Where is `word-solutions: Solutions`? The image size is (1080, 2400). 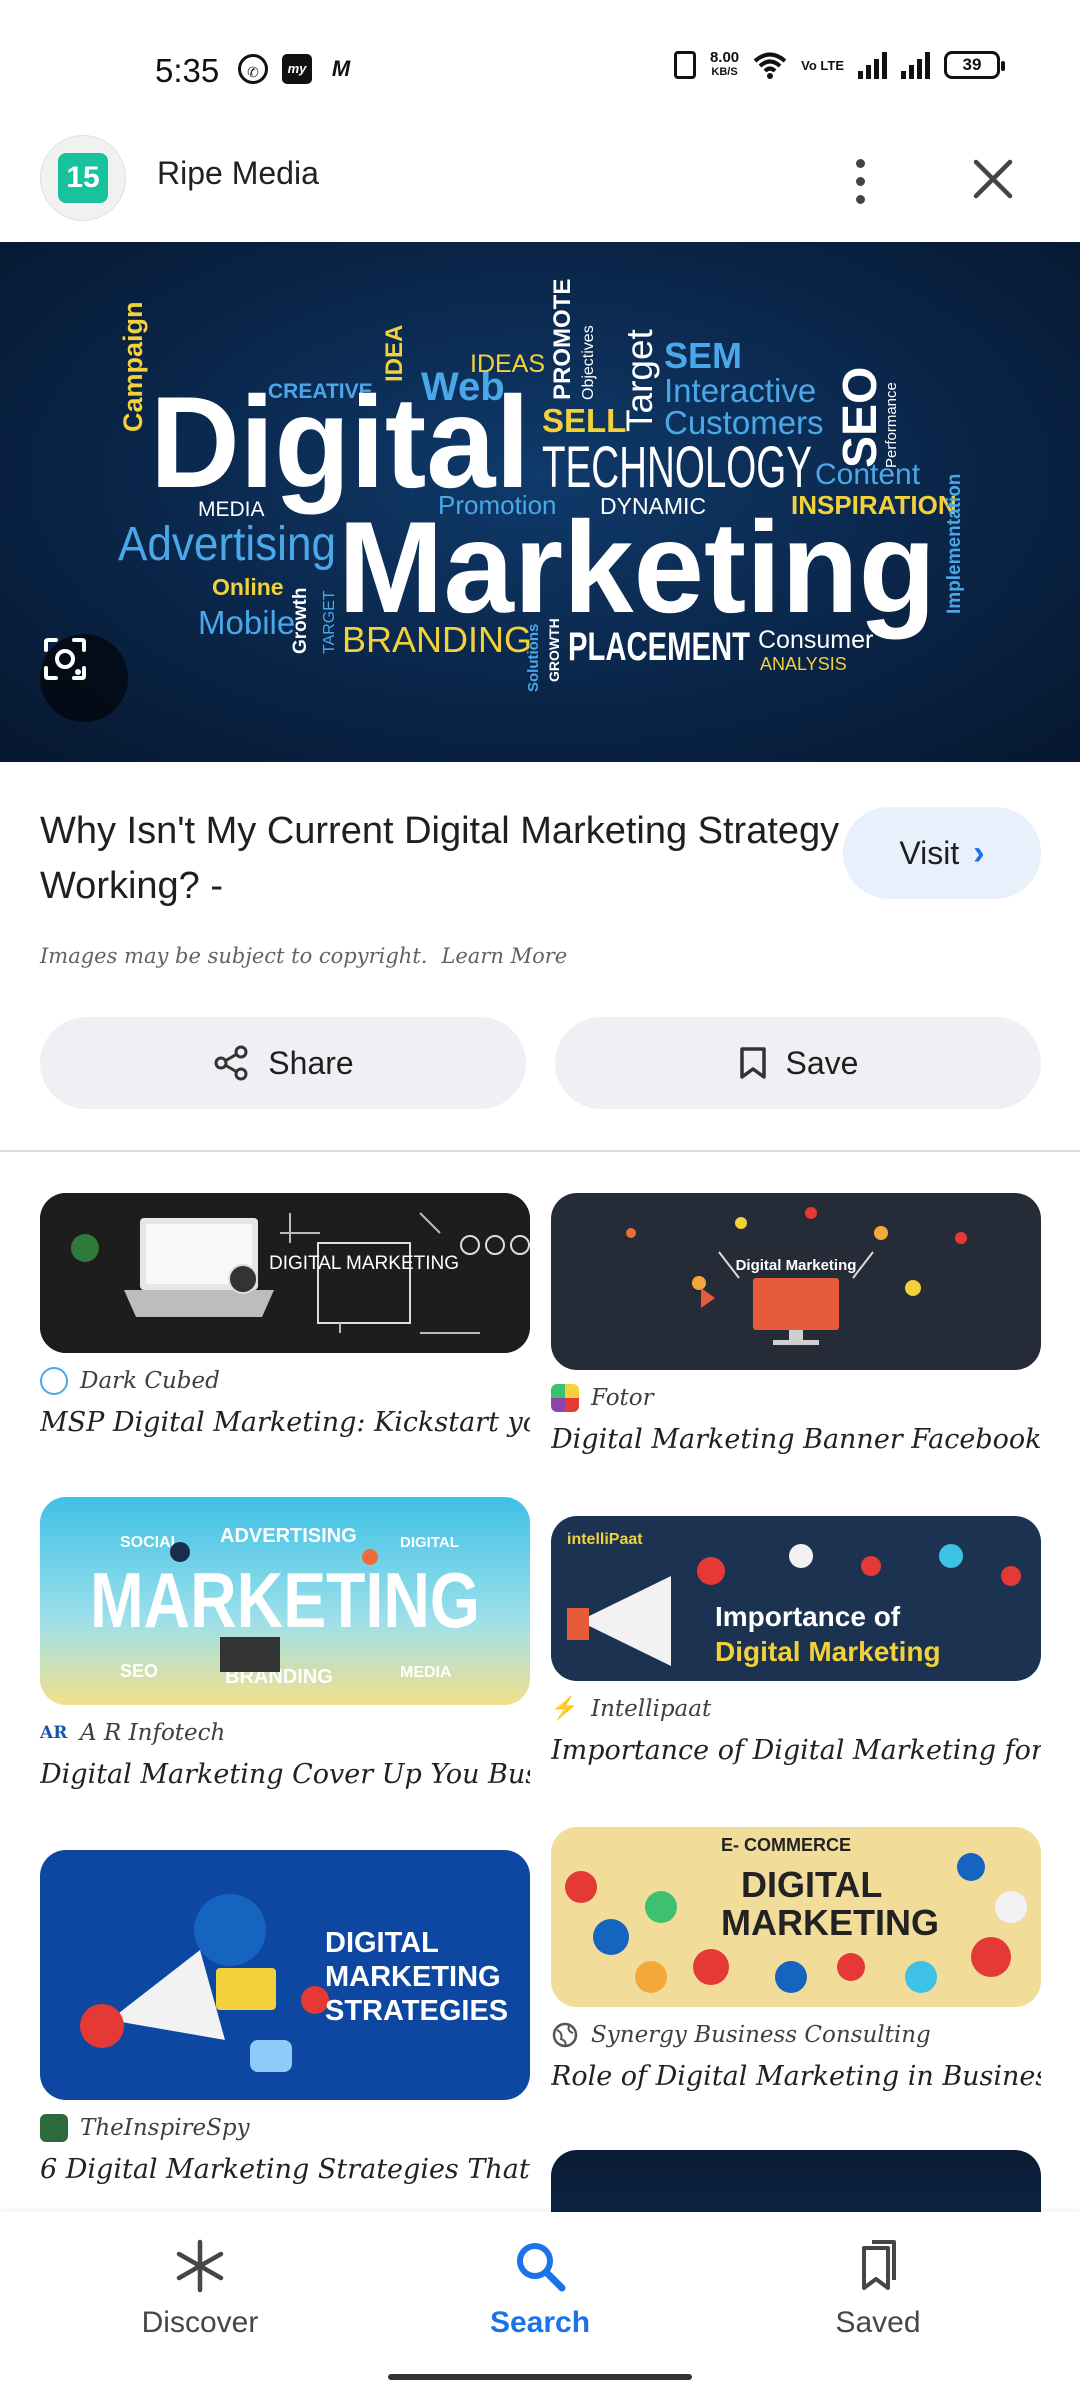 word-solutions: Solutions is located at coordinates (533, 658).